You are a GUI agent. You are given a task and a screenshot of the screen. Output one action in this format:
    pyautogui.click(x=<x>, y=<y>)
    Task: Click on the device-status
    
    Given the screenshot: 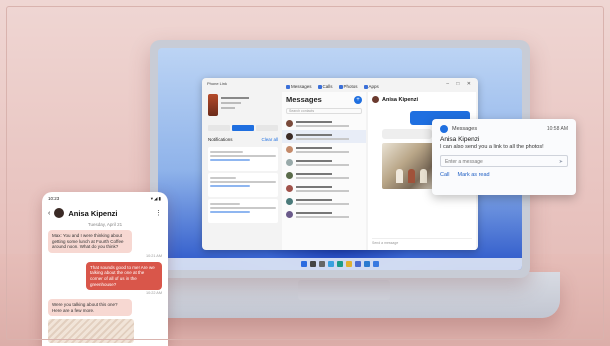 What is the action you would take?
    pyautogui.click(x=235, y=107)
    